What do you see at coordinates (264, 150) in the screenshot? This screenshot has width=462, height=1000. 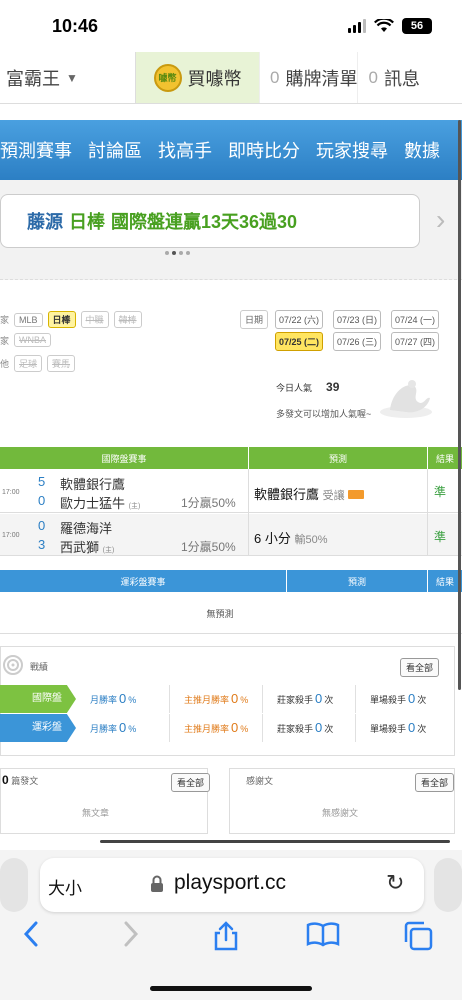 I see `menu-item-live-score: 即時比分` at bounding box center [264, 150].